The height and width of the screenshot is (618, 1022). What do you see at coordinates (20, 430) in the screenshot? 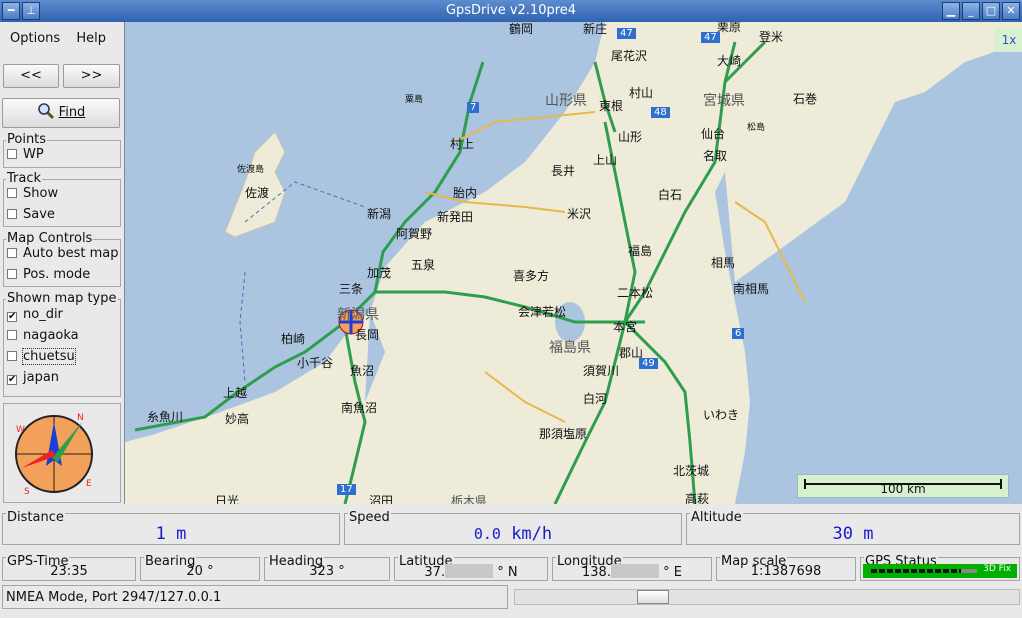
I see `svg-text: W` at bounding box center [20, 430].